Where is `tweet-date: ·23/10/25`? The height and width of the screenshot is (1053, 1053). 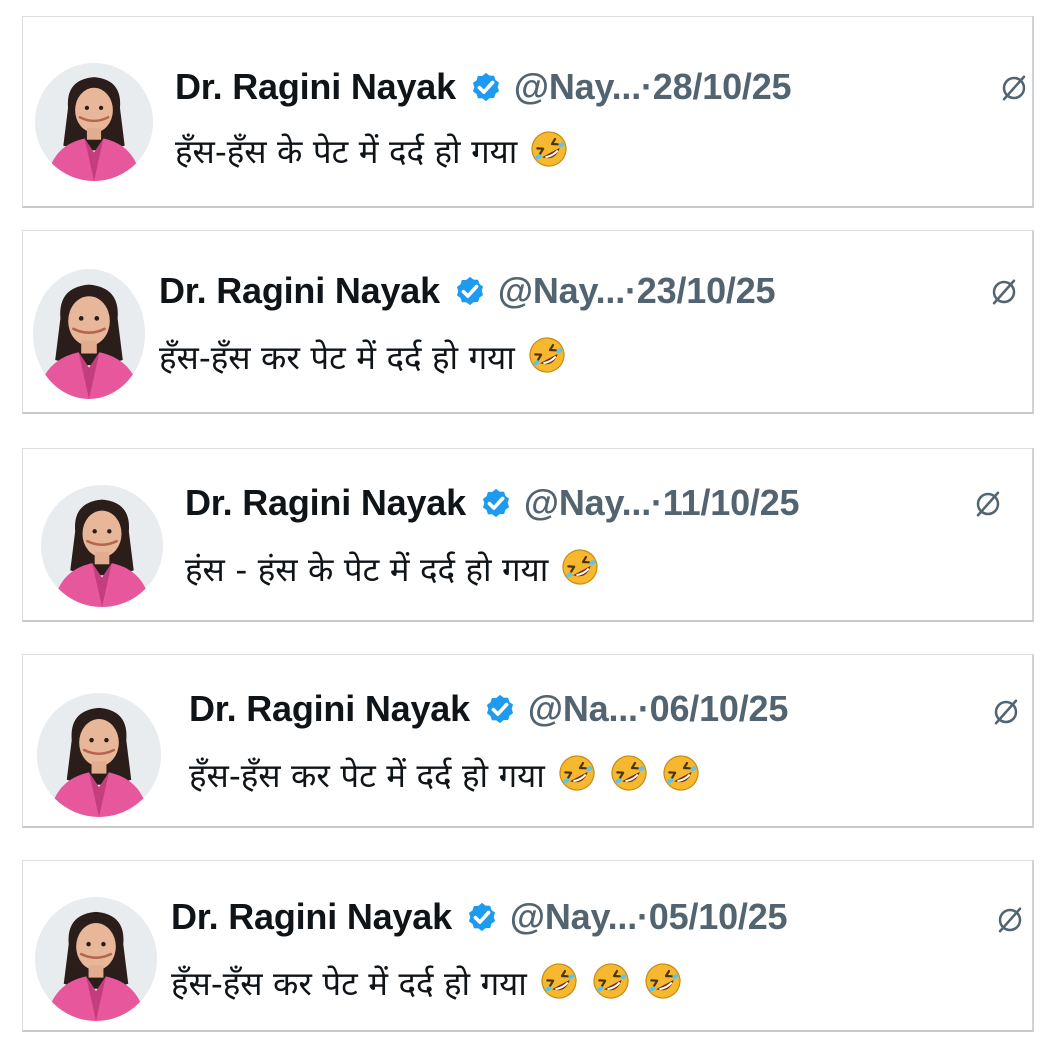 tweet-date: ·23/10/25 is located at coordinates (700, 291).